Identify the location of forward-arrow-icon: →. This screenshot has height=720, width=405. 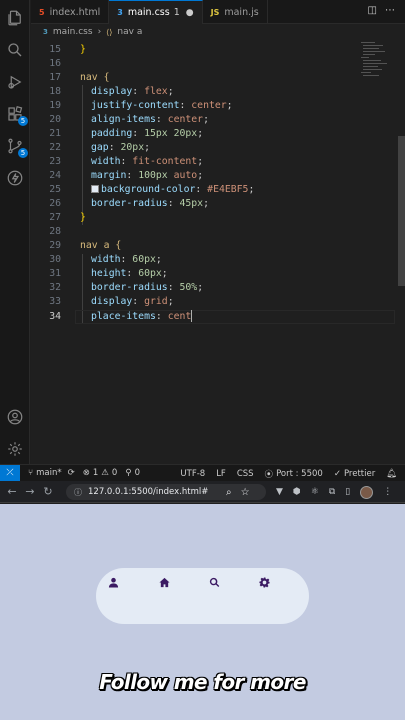
(30, 491).